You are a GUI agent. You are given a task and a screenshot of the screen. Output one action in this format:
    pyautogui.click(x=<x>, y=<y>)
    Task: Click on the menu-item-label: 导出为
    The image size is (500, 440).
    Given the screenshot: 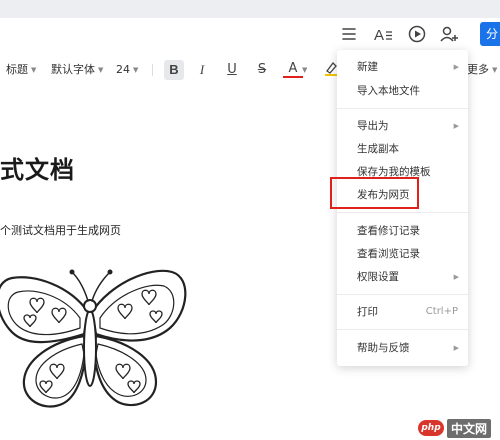 What is the action you would take?
    pyautogui.click(x=373, y=126)
    